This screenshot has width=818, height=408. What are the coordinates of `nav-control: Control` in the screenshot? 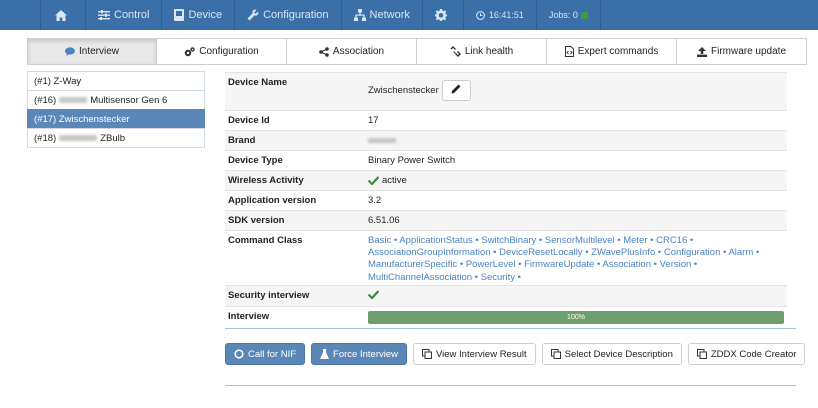 It's located at (124, 15).